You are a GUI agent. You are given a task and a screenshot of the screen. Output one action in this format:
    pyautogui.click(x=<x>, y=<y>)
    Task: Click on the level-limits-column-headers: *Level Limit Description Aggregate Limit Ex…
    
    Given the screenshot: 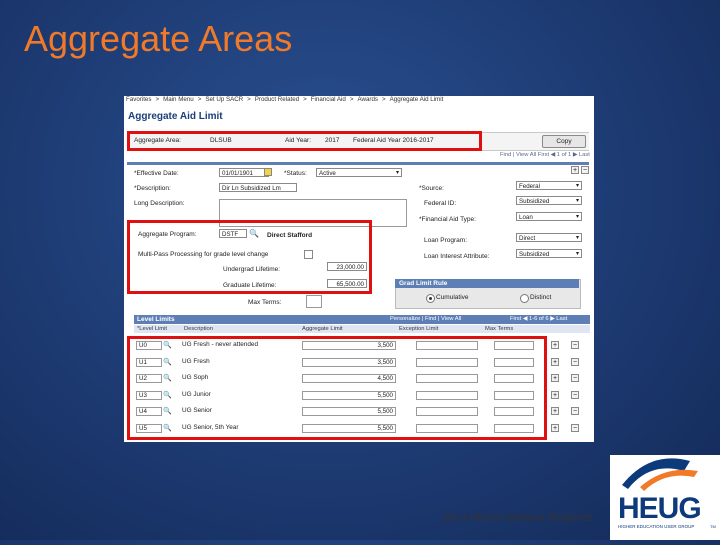 What is the action you would take?
    pyautogui.click(x=362, y=329)
    